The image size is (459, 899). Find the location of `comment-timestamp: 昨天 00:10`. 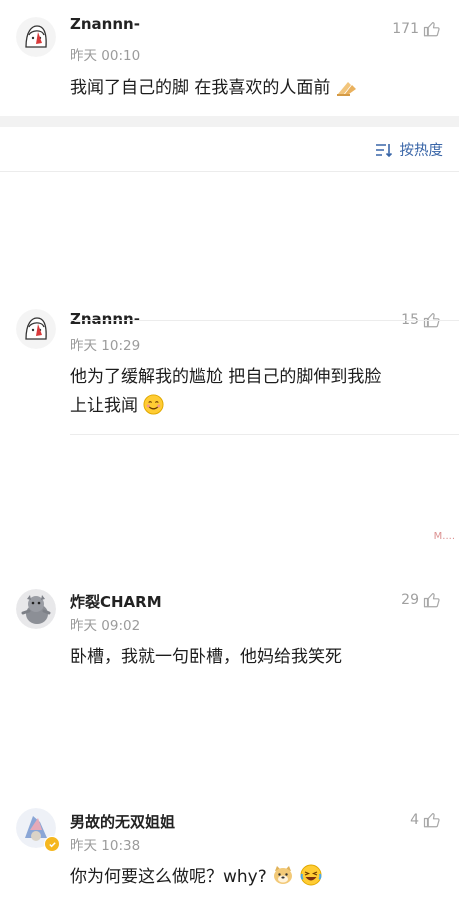

comment-timestamp: 昨天 00:10 is located at coordinates (105, 56).